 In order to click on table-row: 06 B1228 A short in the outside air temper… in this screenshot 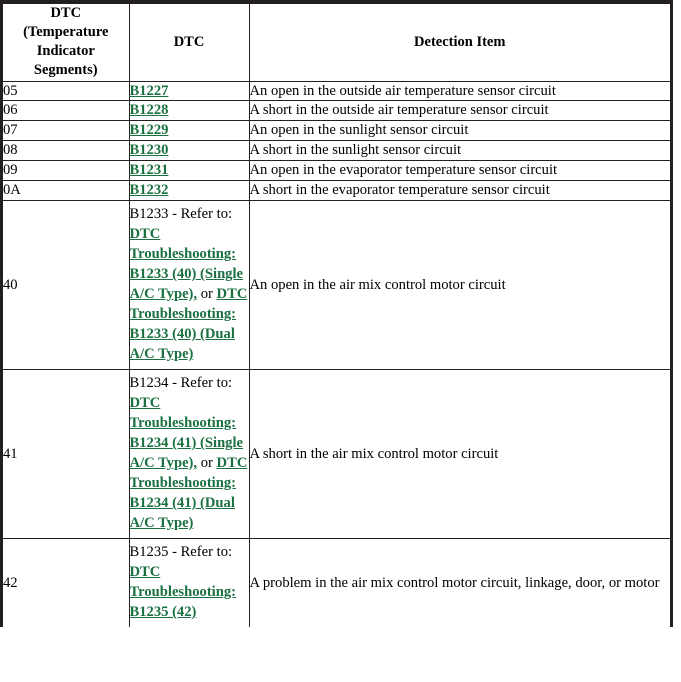, I will do `click(336, 111)`.